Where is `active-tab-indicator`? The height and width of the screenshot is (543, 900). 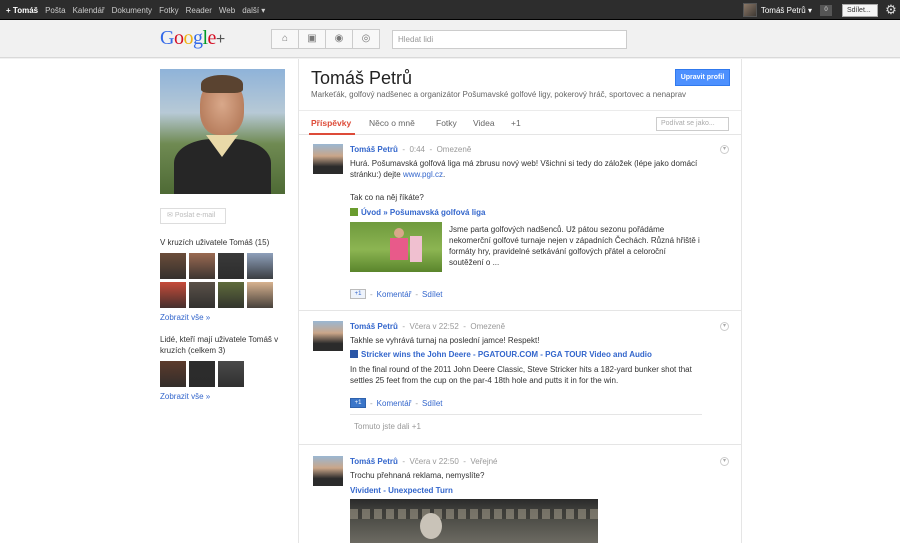 active-tab-indicator is located at coordinates (332, 134).